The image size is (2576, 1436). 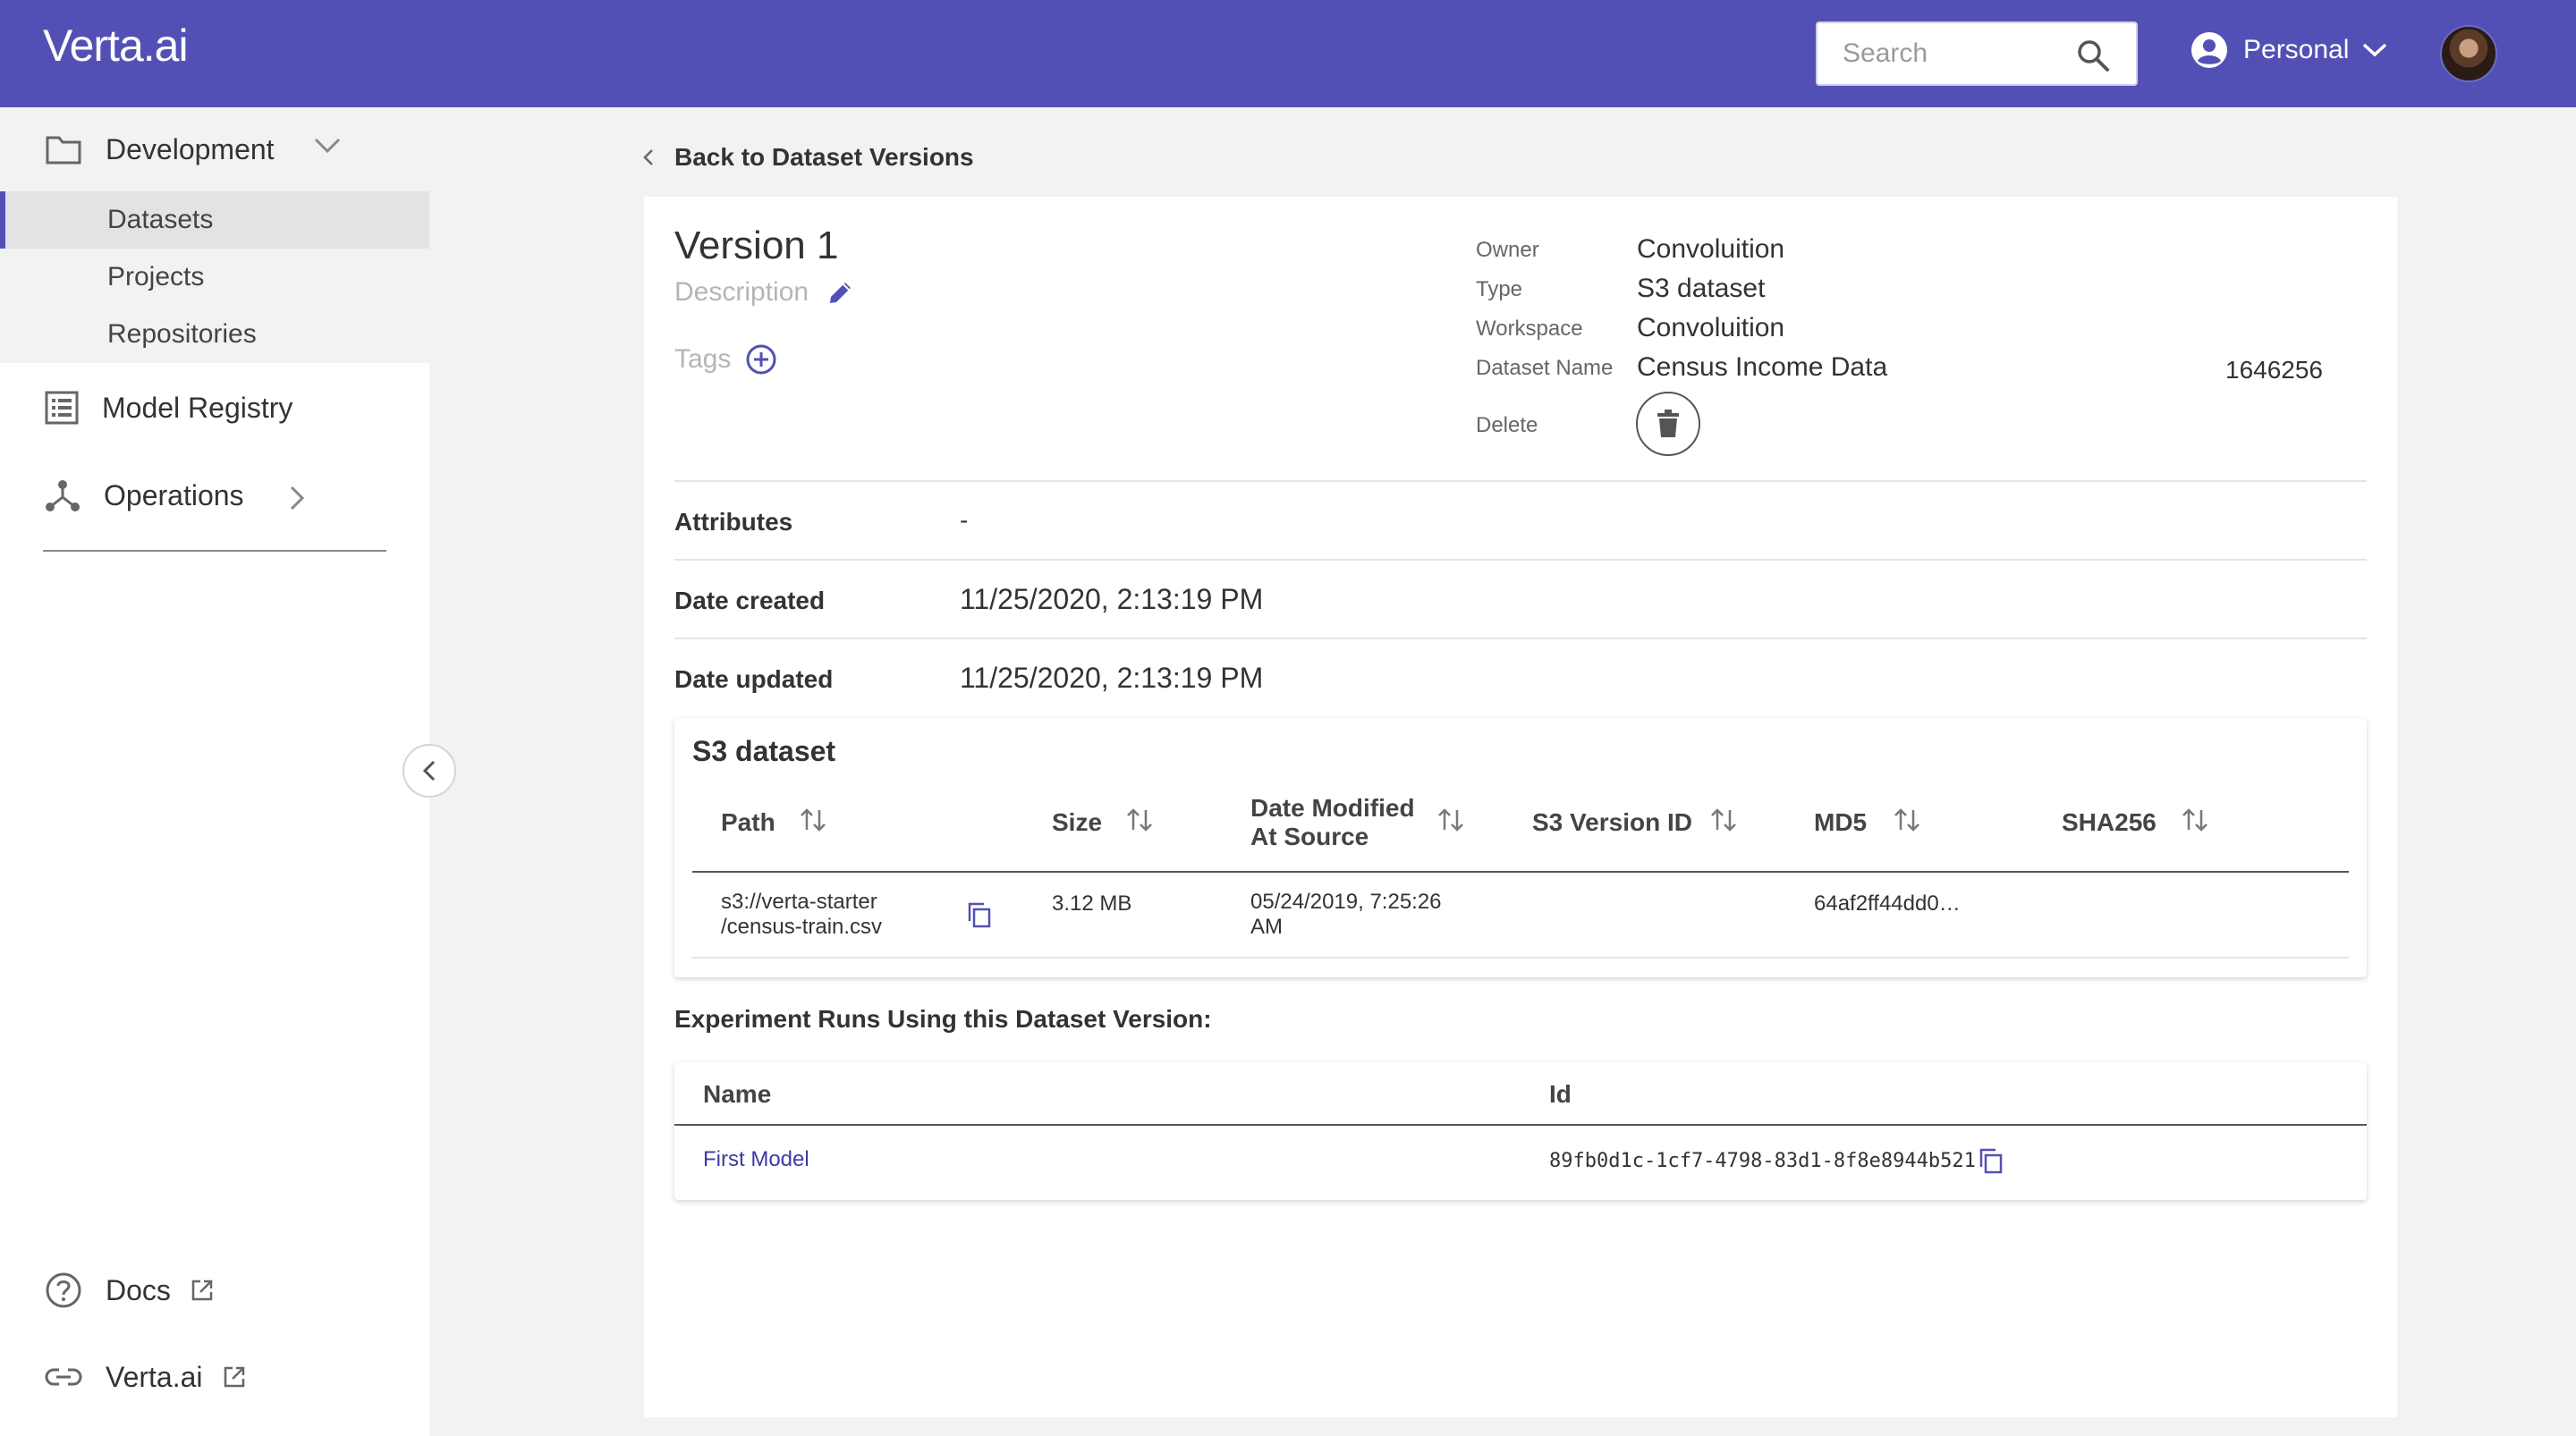 I want to click on link-icon, so click(x=63, y=1377).